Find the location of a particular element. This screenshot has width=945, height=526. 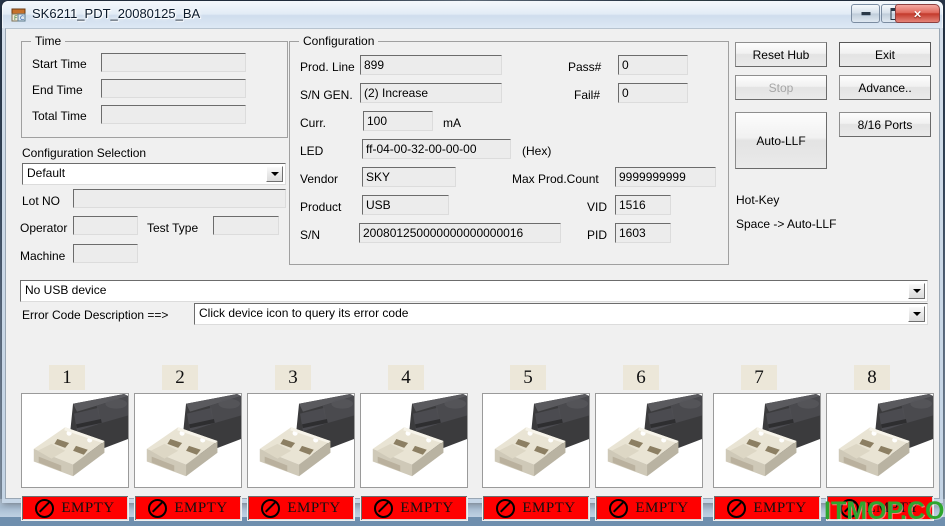

usb-device-combo: No USB device is located at coordinates (474, 291).